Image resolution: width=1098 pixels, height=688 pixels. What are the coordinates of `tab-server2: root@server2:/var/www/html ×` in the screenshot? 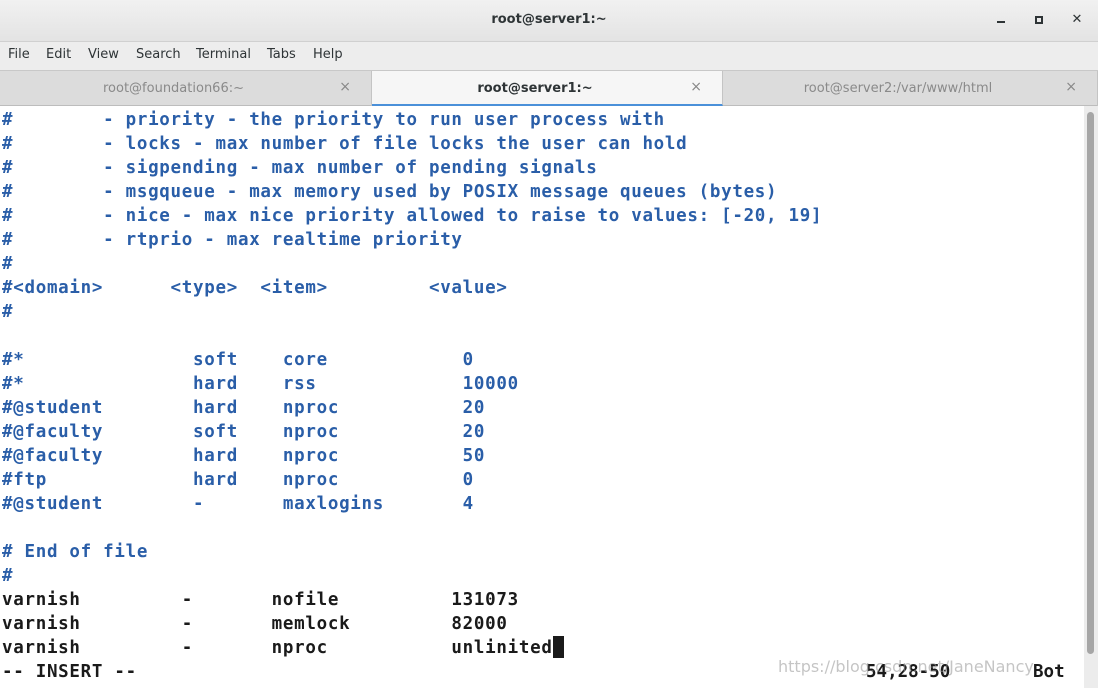 It's located at (910, 88).